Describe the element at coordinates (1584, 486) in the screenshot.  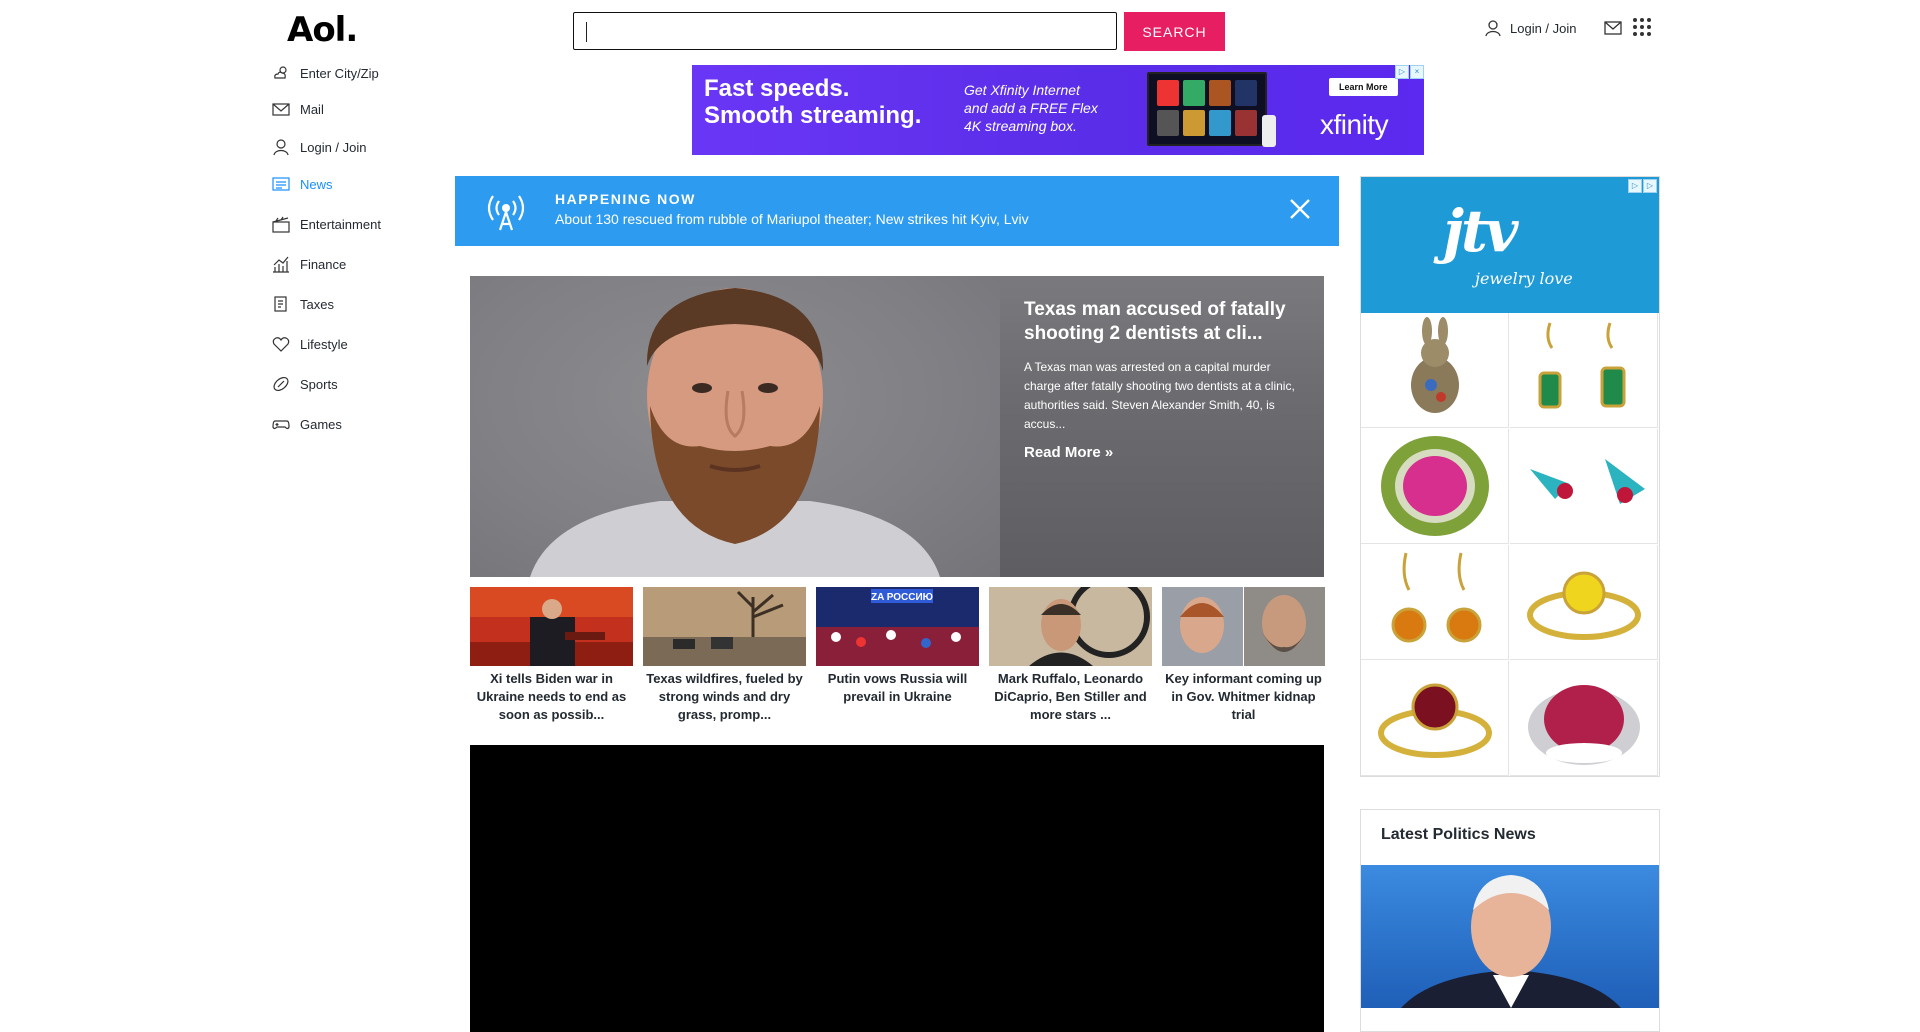
I see `jewelry-image-hummingbird-earrings` at that location.